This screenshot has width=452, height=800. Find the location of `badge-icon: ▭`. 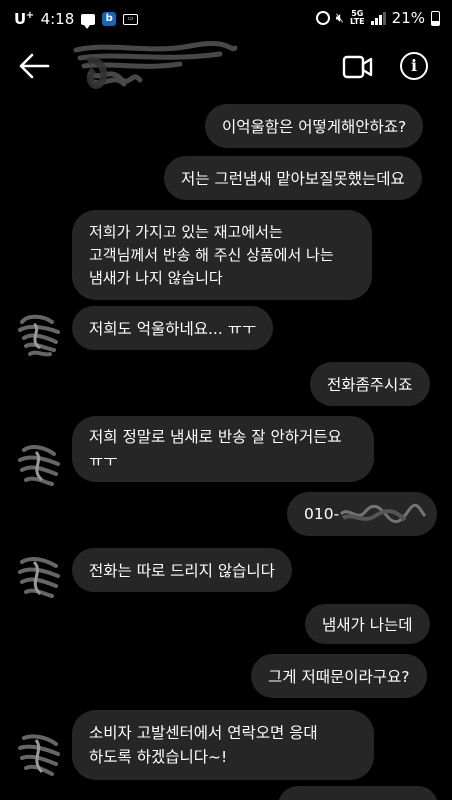

badge-icon: ▭ is located at coordinates (131, 19).